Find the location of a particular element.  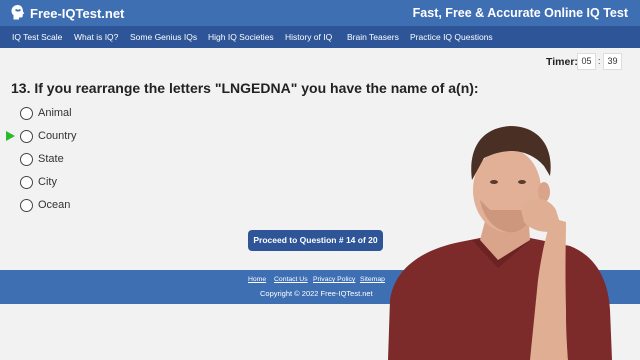

nav-what-is-iq: What is IQ? is located at coordinates (96, 37).